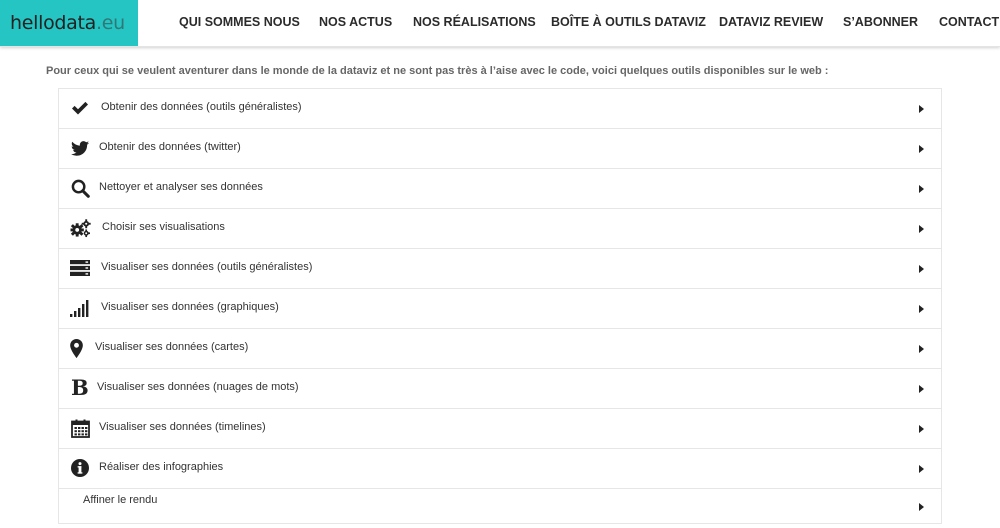 Image resolution: width=1000 pixels, height=528 pixels. I want to click on bold-icon: B, so click(79, 387).